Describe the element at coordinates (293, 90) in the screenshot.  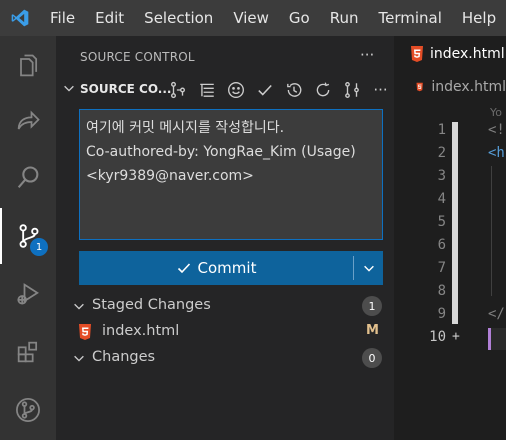
I see `history-icon` at that location.